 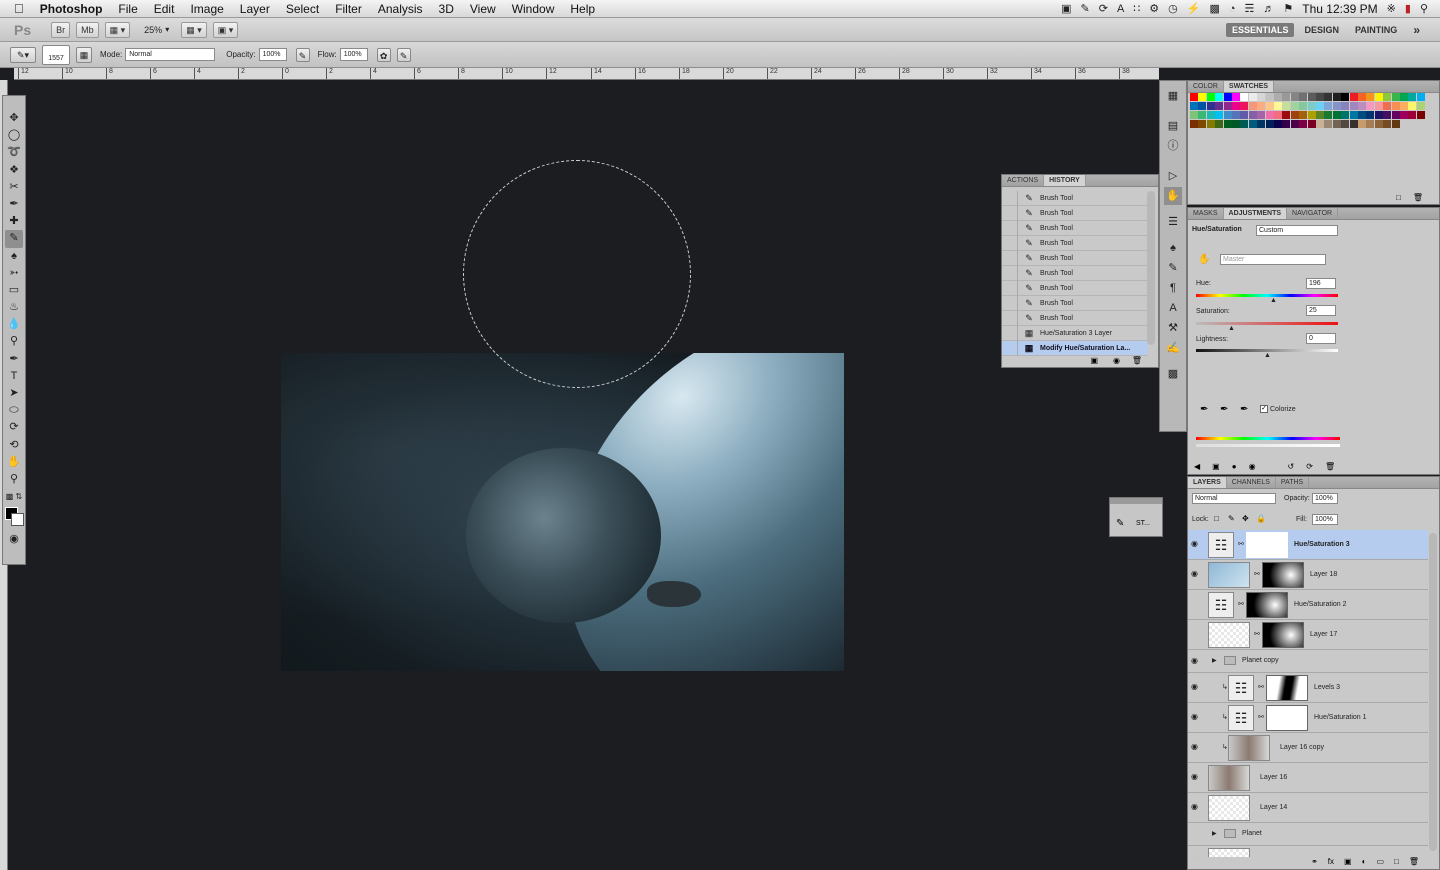 I want to click on layer-row: ☷ ⚯ Hue/Saturation 2, so click(x=1308, y=605).